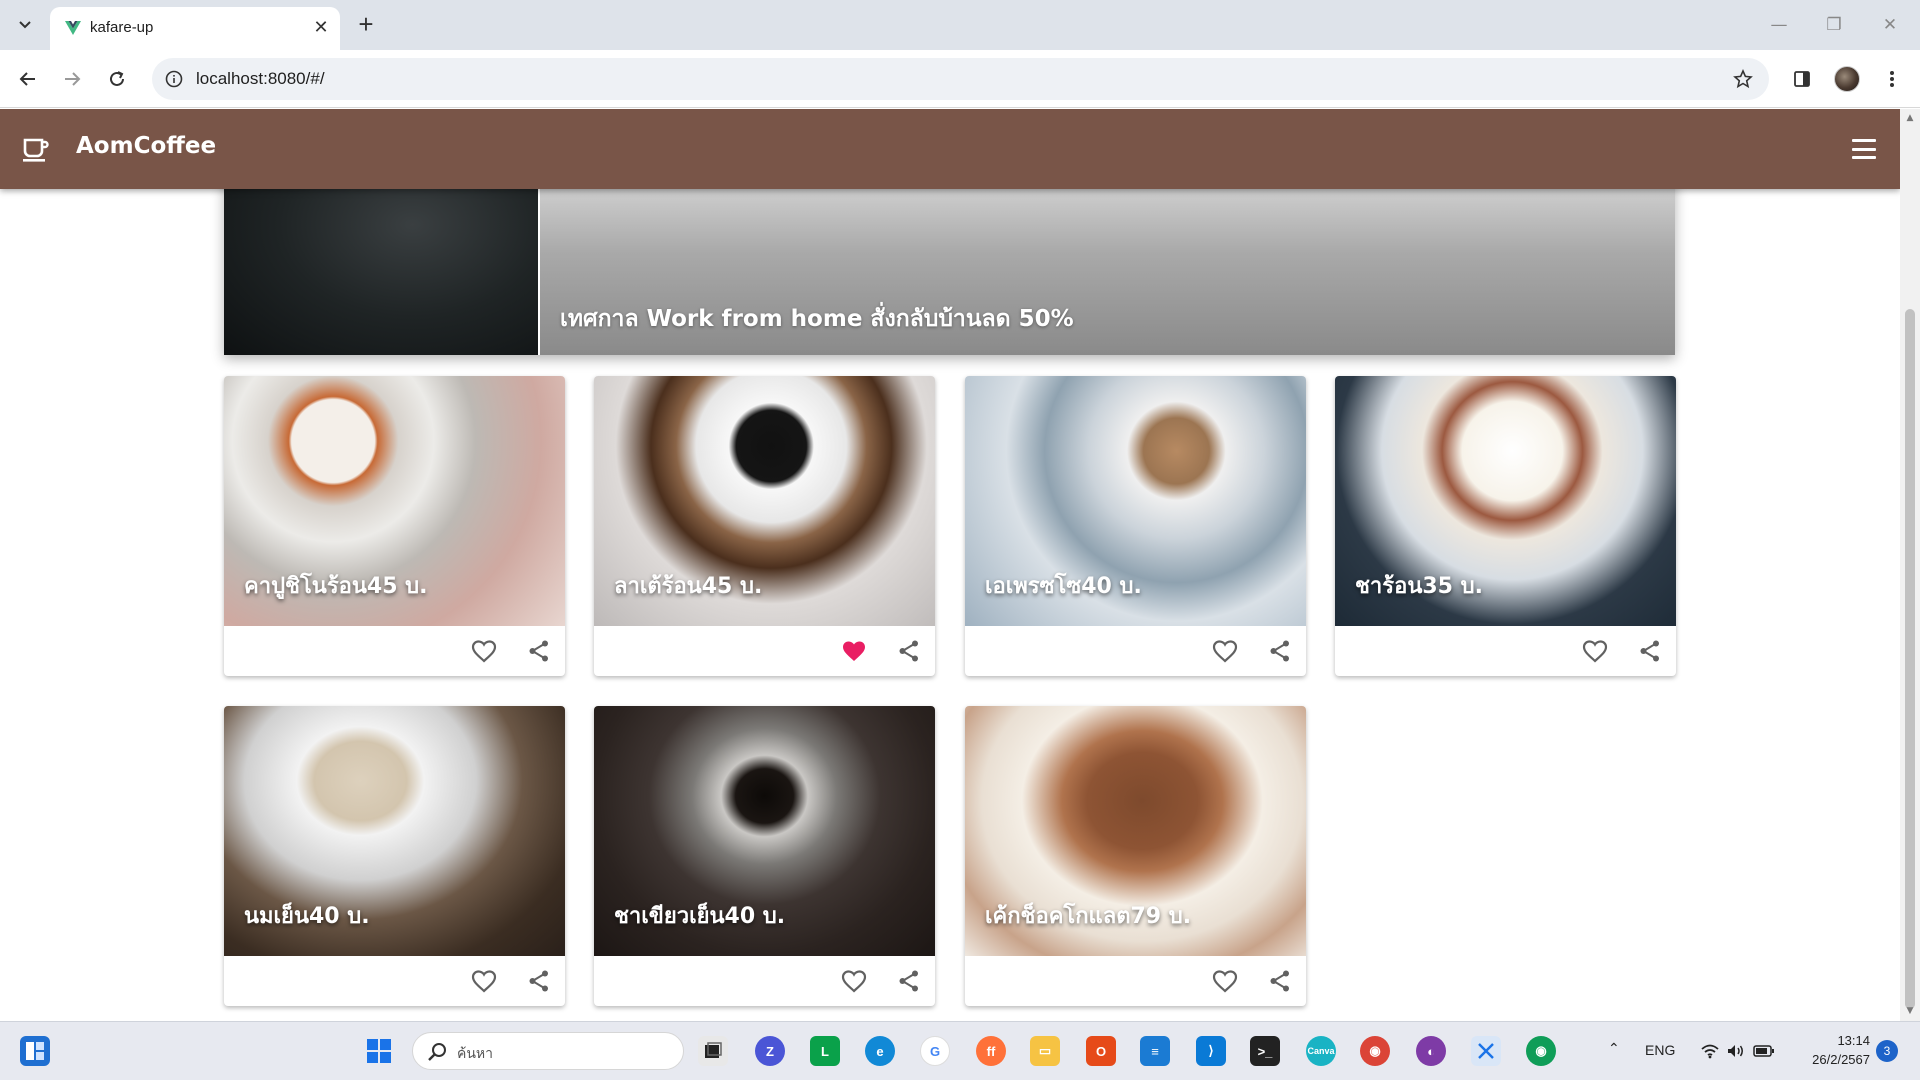 Image resolution: width=1920 pixels, height=1080 pixels. Describe the element at coordinates (379, 1051) in the screenshot. I see `windows-start-icon` at that location.